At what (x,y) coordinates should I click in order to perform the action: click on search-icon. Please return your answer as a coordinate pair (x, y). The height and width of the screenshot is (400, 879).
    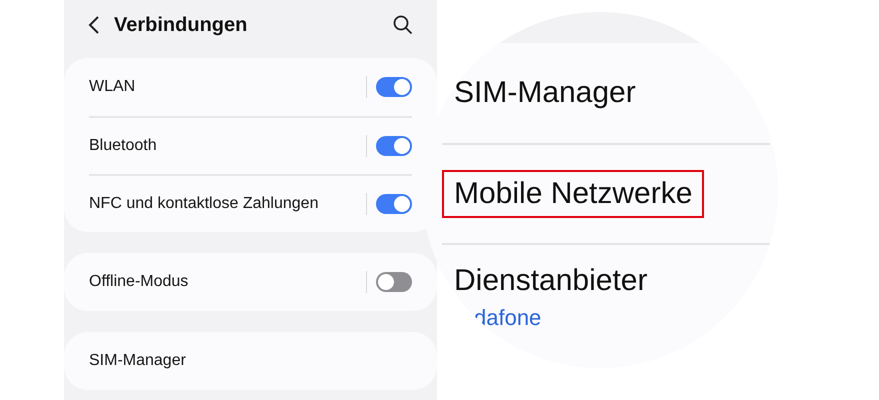
    Looking at the image, I should click on (403, 25).